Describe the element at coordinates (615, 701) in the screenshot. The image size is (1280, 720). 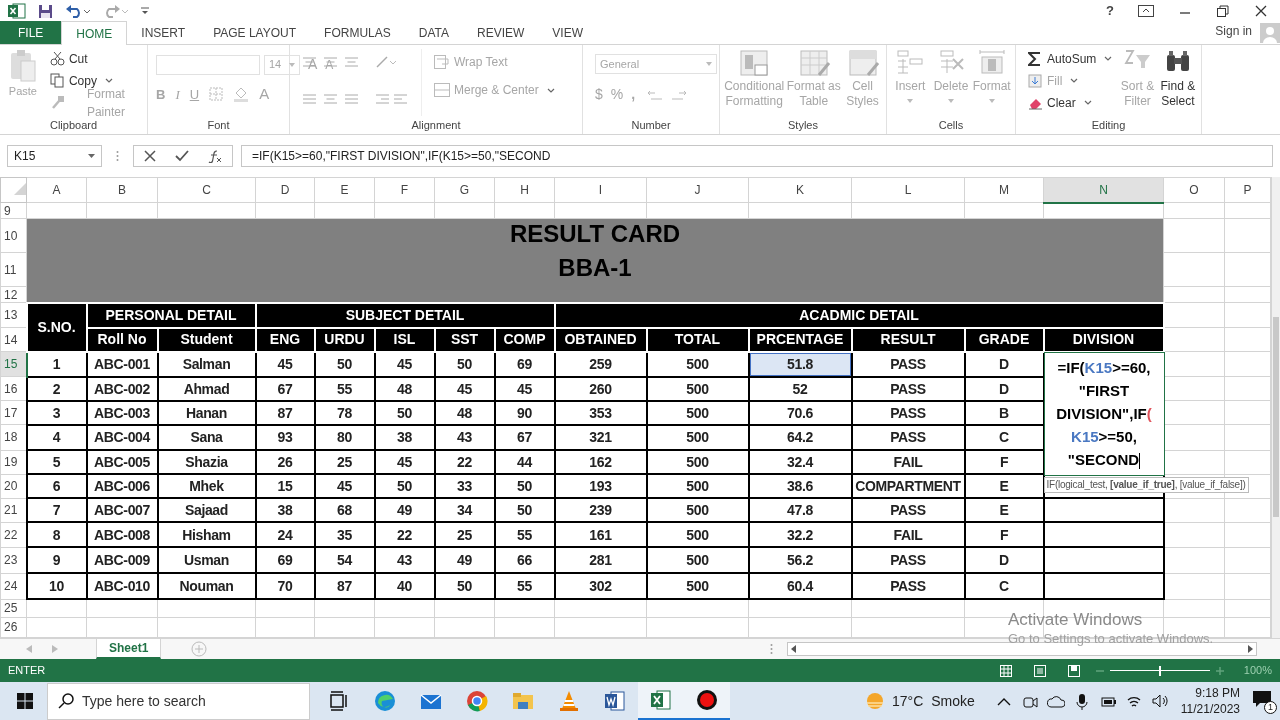
I see `word-icon` at that location.